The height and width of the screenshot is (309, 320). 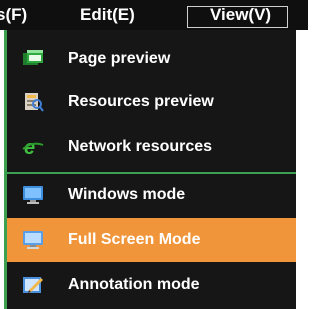 What do you see at coordinates (33, 285) in the screenshot?
I see `annotation-mode-icon` at bounding box center [33, 285].